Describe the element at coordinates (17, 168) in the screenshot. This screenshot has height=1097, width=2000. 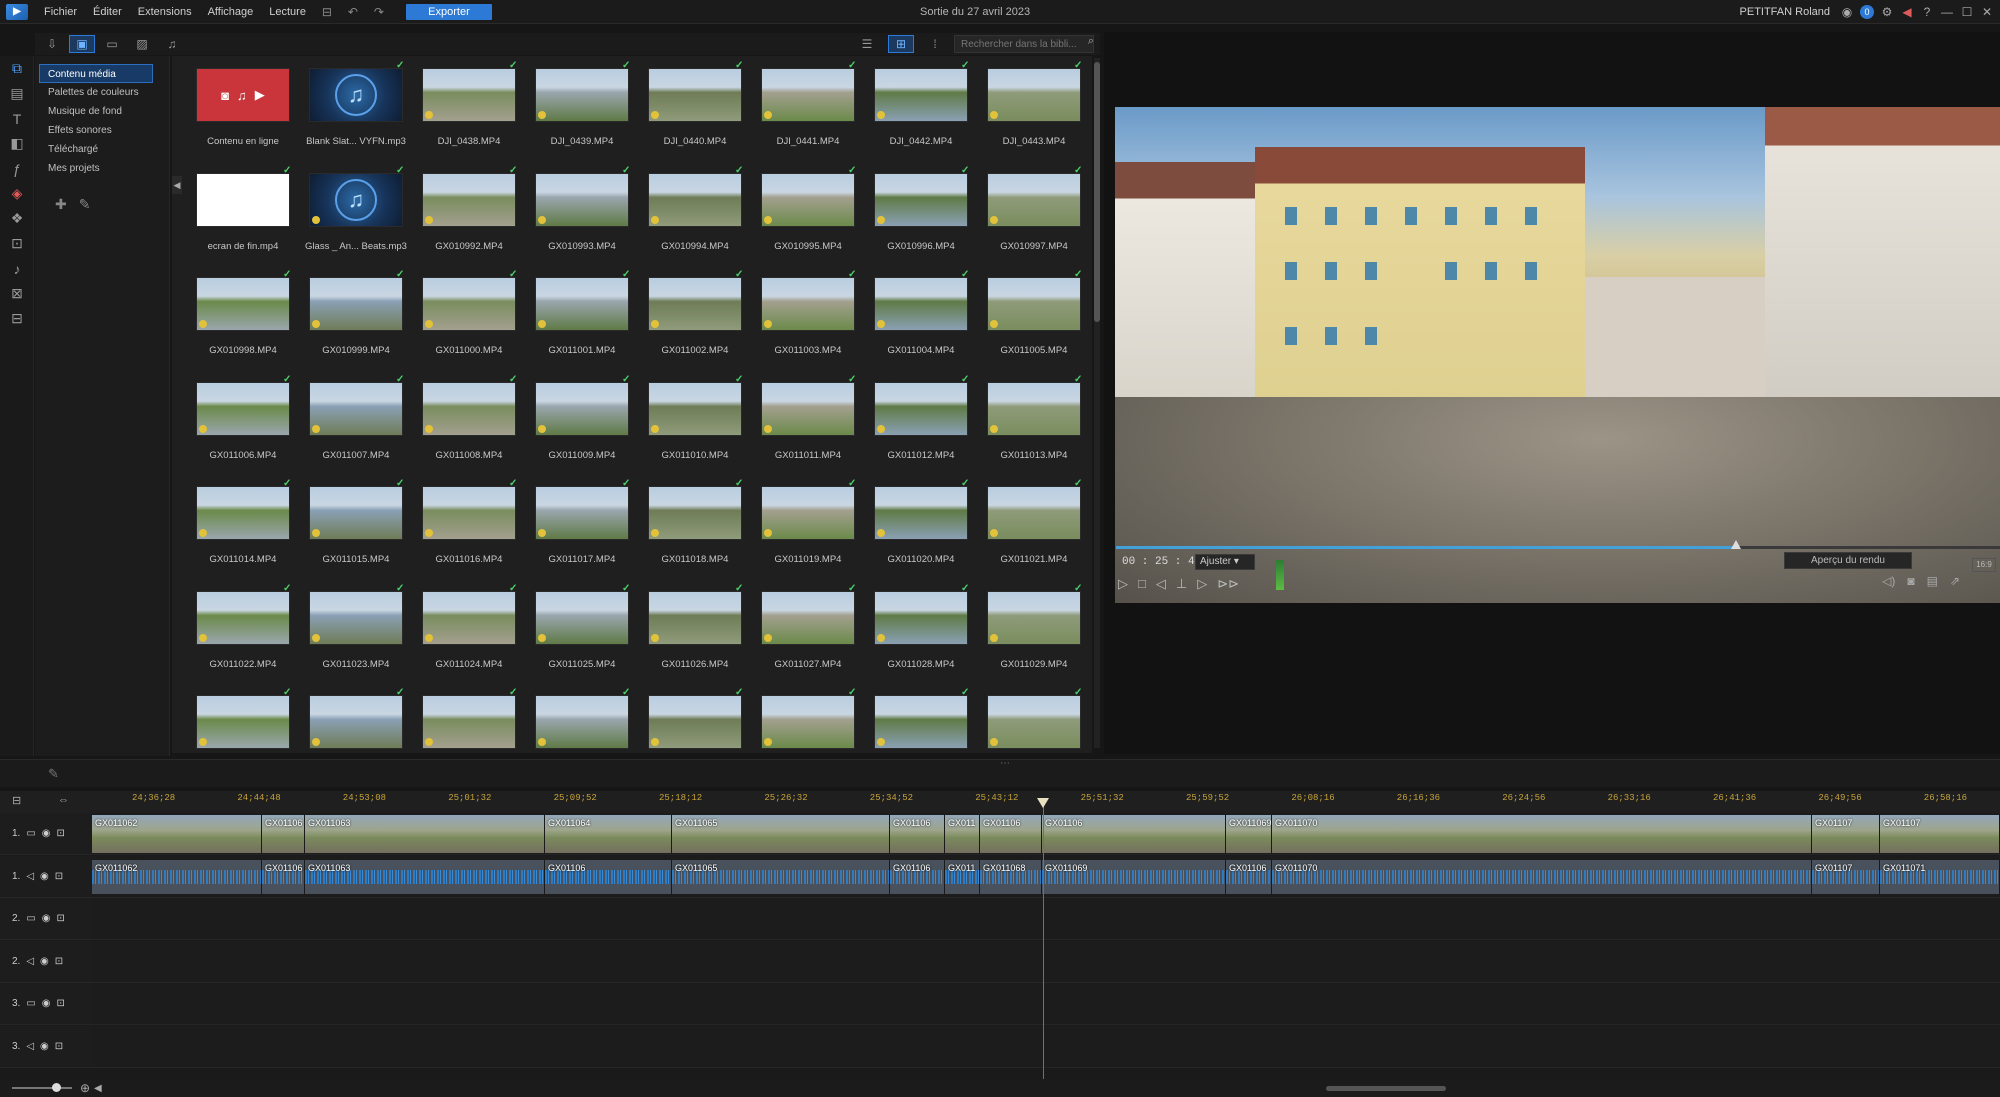
I see `effects-room-icon: ƒ` at that location.